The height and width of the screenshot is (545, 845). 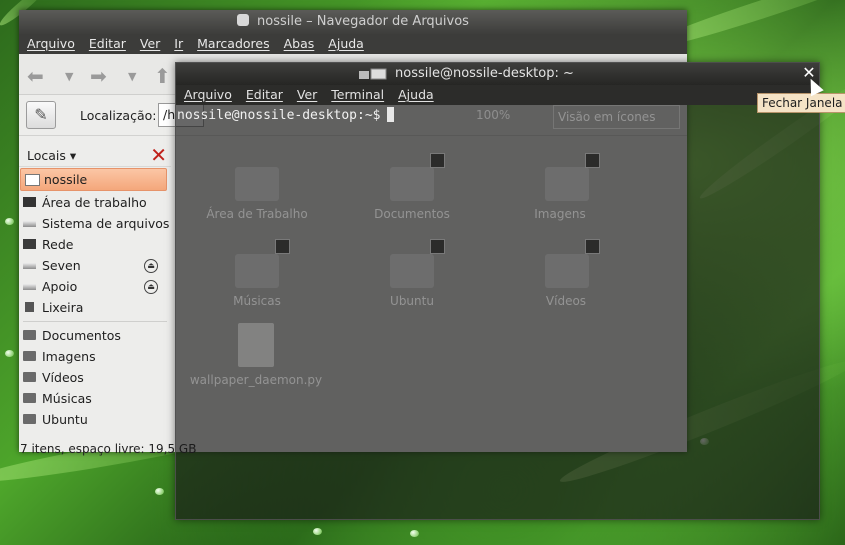 I want to click on terminal-menu-arquivo: Arquivo, so click(x=208, y=94).